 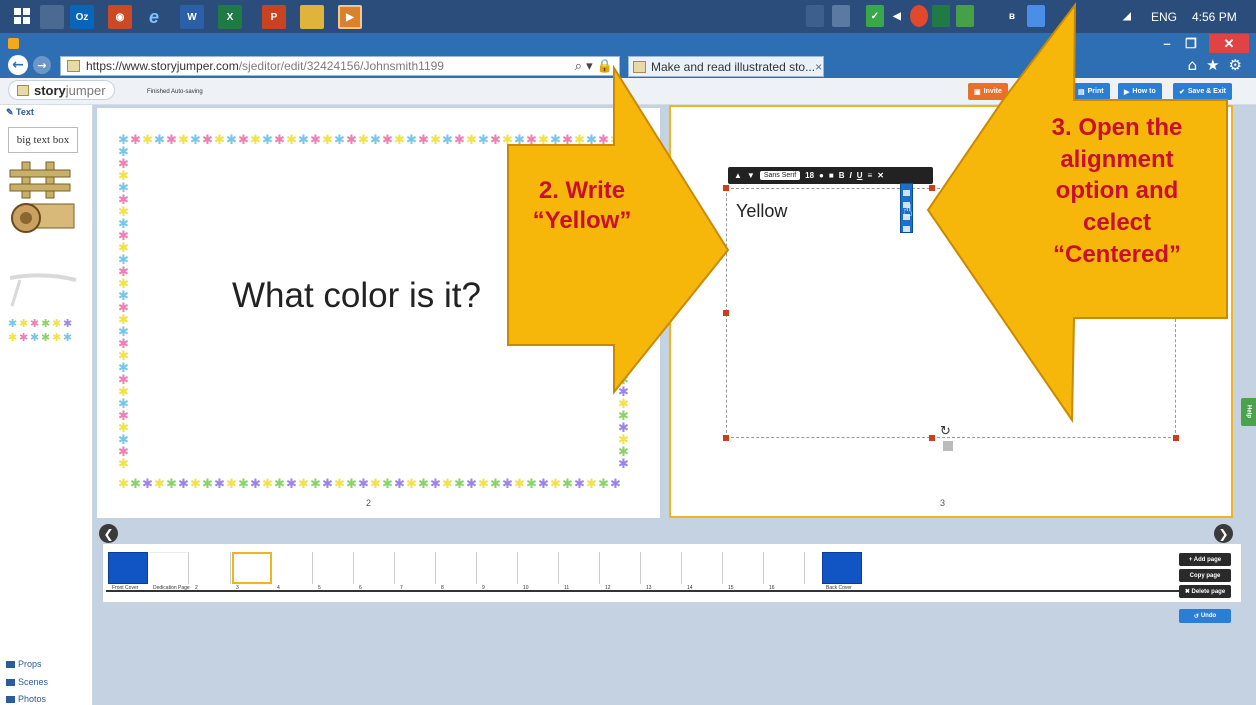 I want to click on forward-arrow-icon: →, so click(x=42, y=65).